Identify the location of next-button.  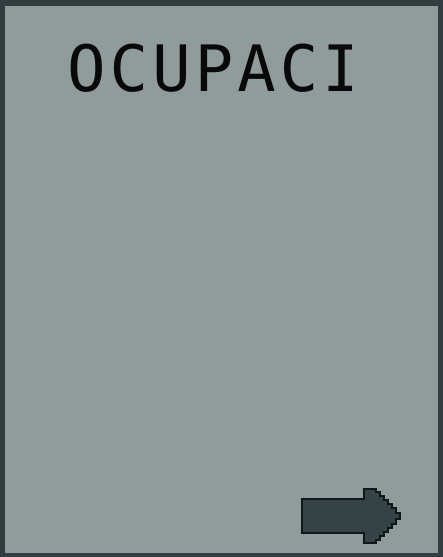
(355, 516).